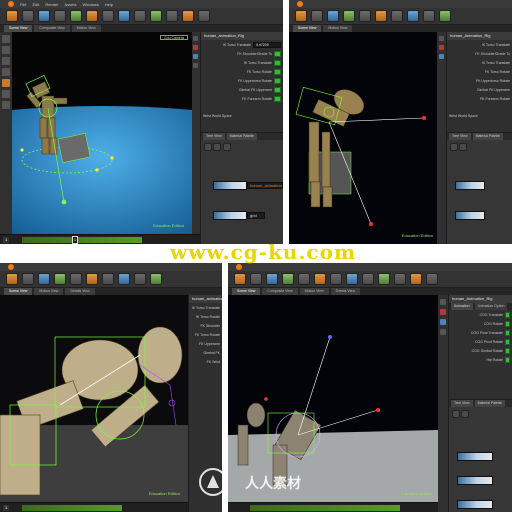 The height and width of the screenshot is (512, 512). I want to click on extra-tool-icon, so click(204, 16).